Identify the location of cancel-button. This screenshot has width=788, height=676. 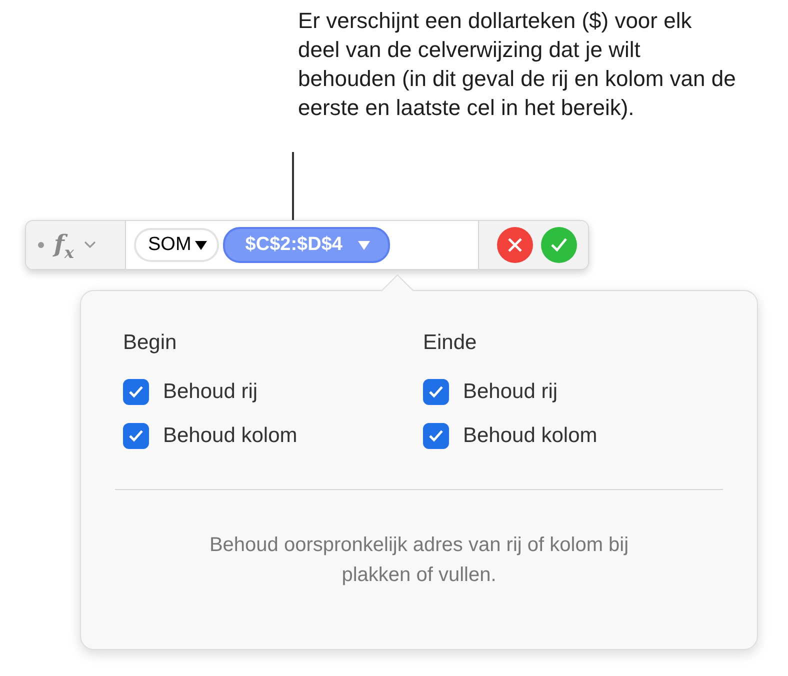
(515, 245).